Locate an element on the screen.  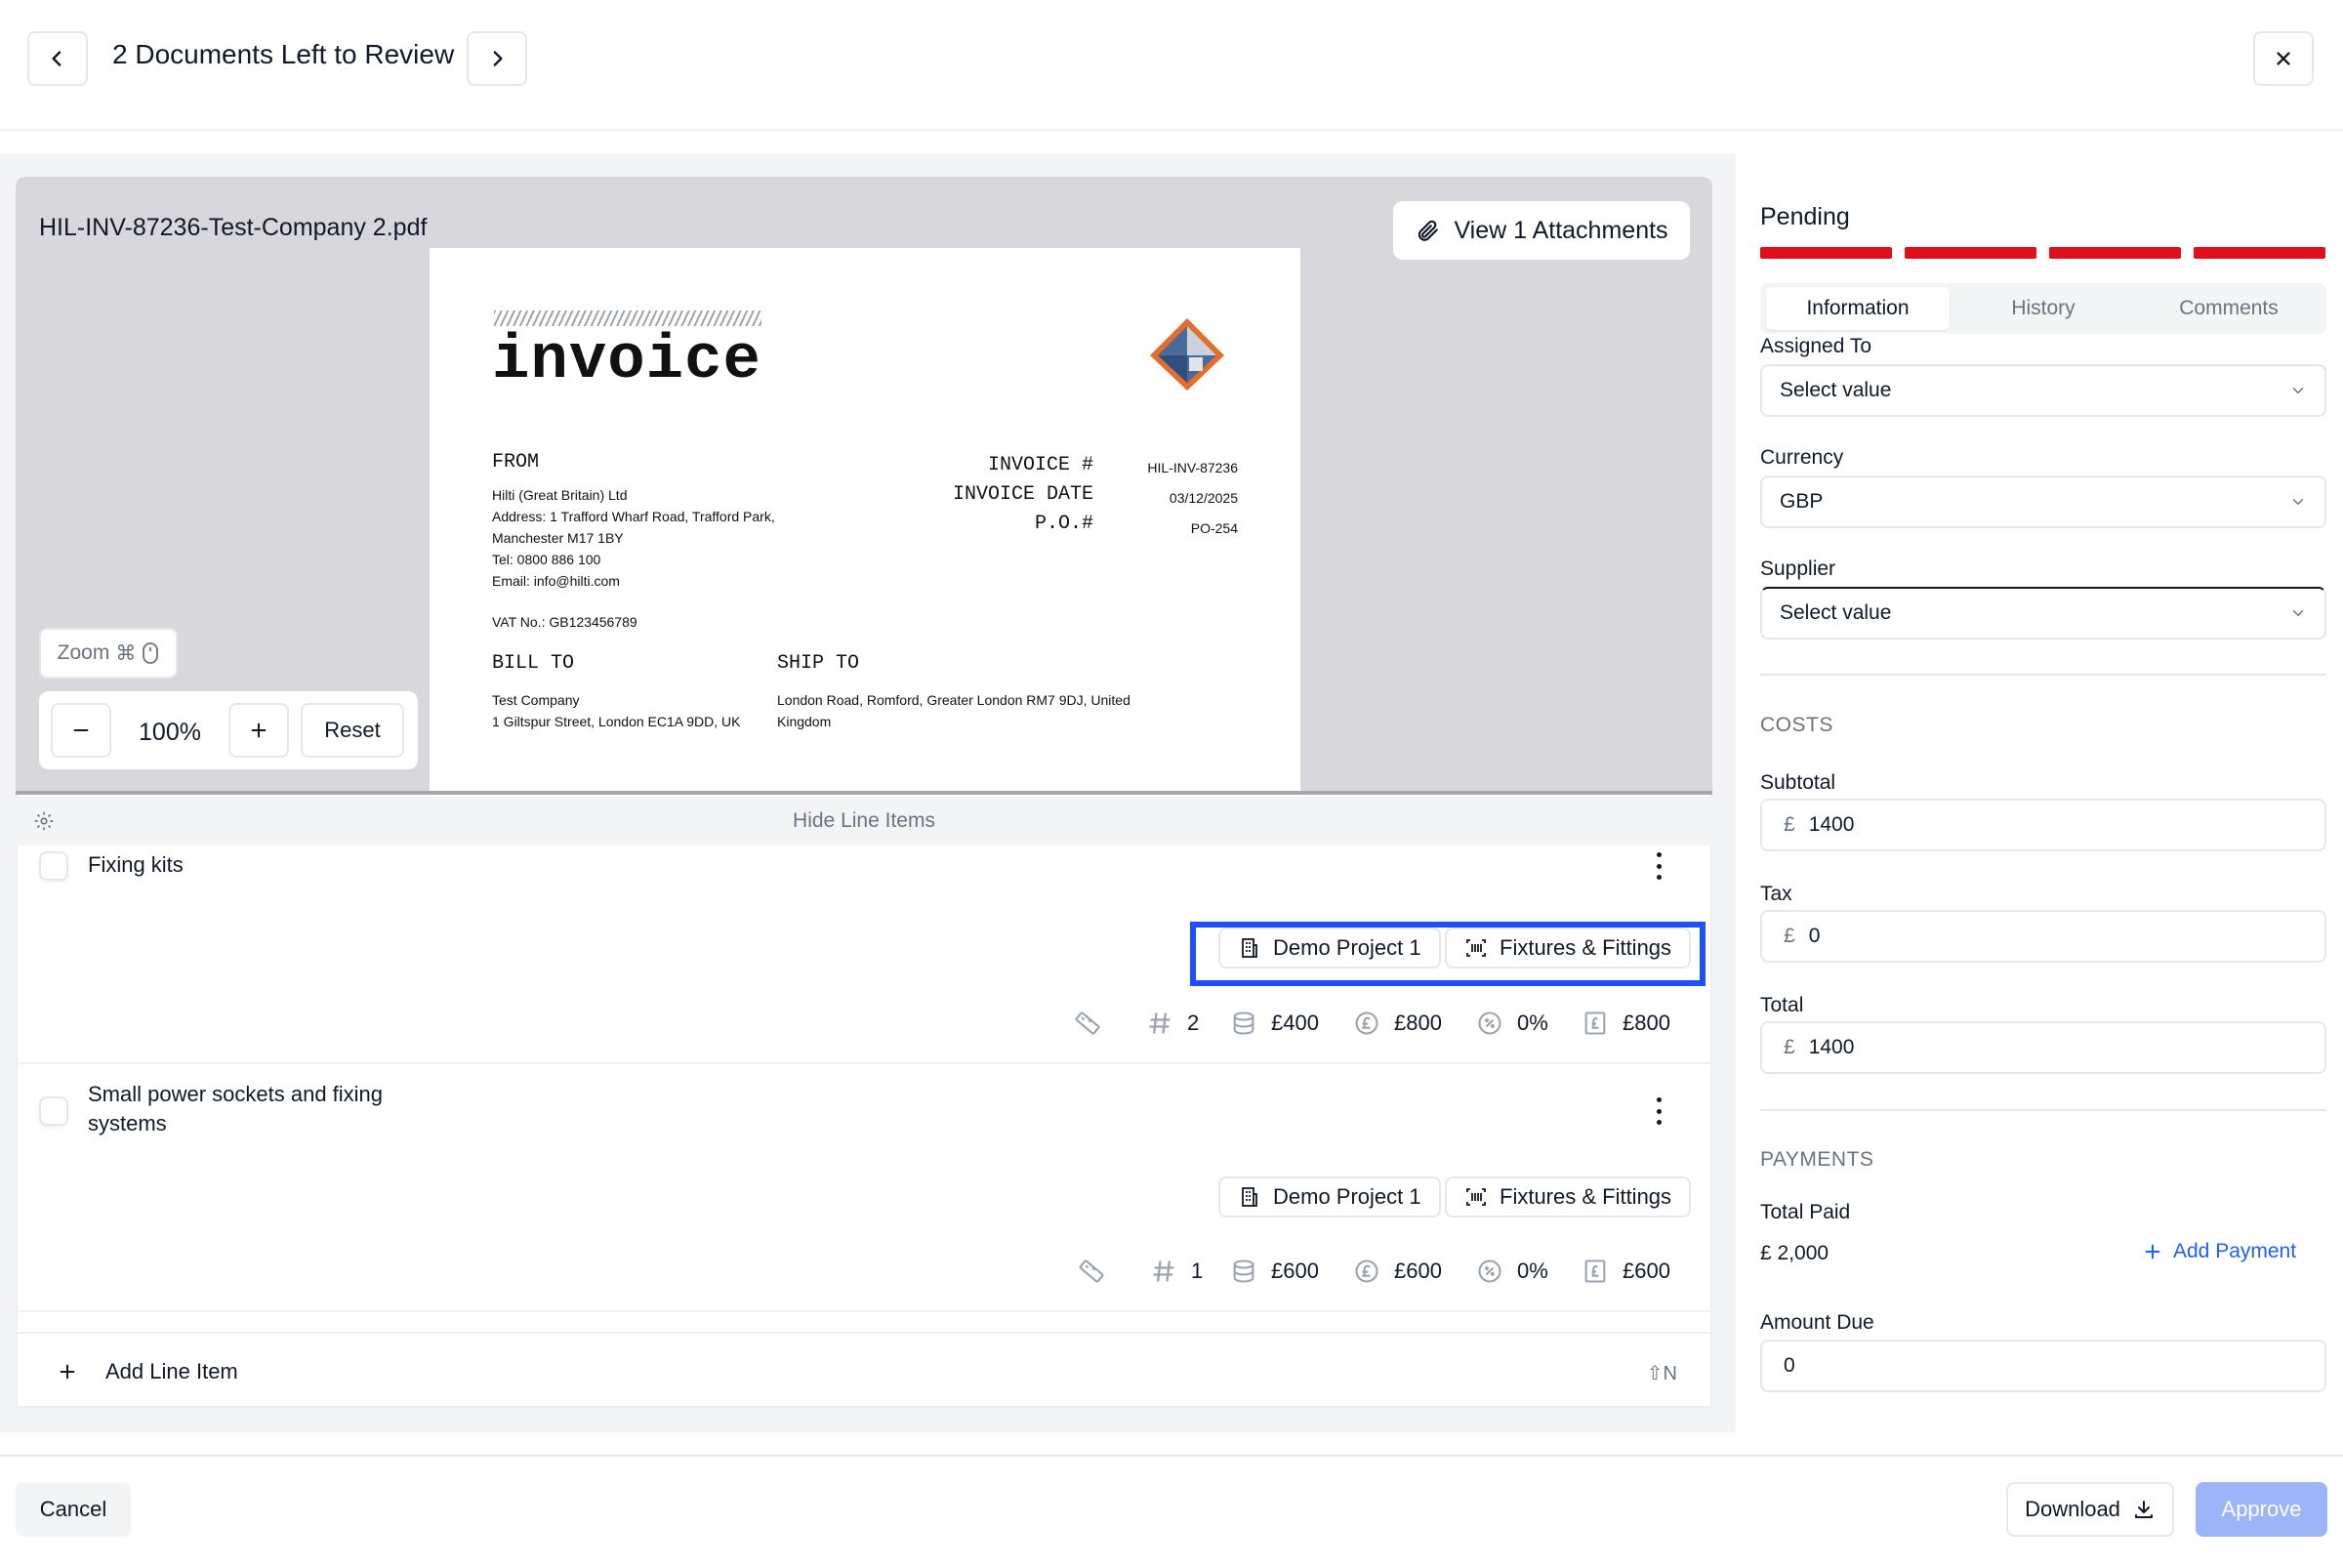
add-line-item-shortcut: ⇧N is located at coordinates (1661, 1373).